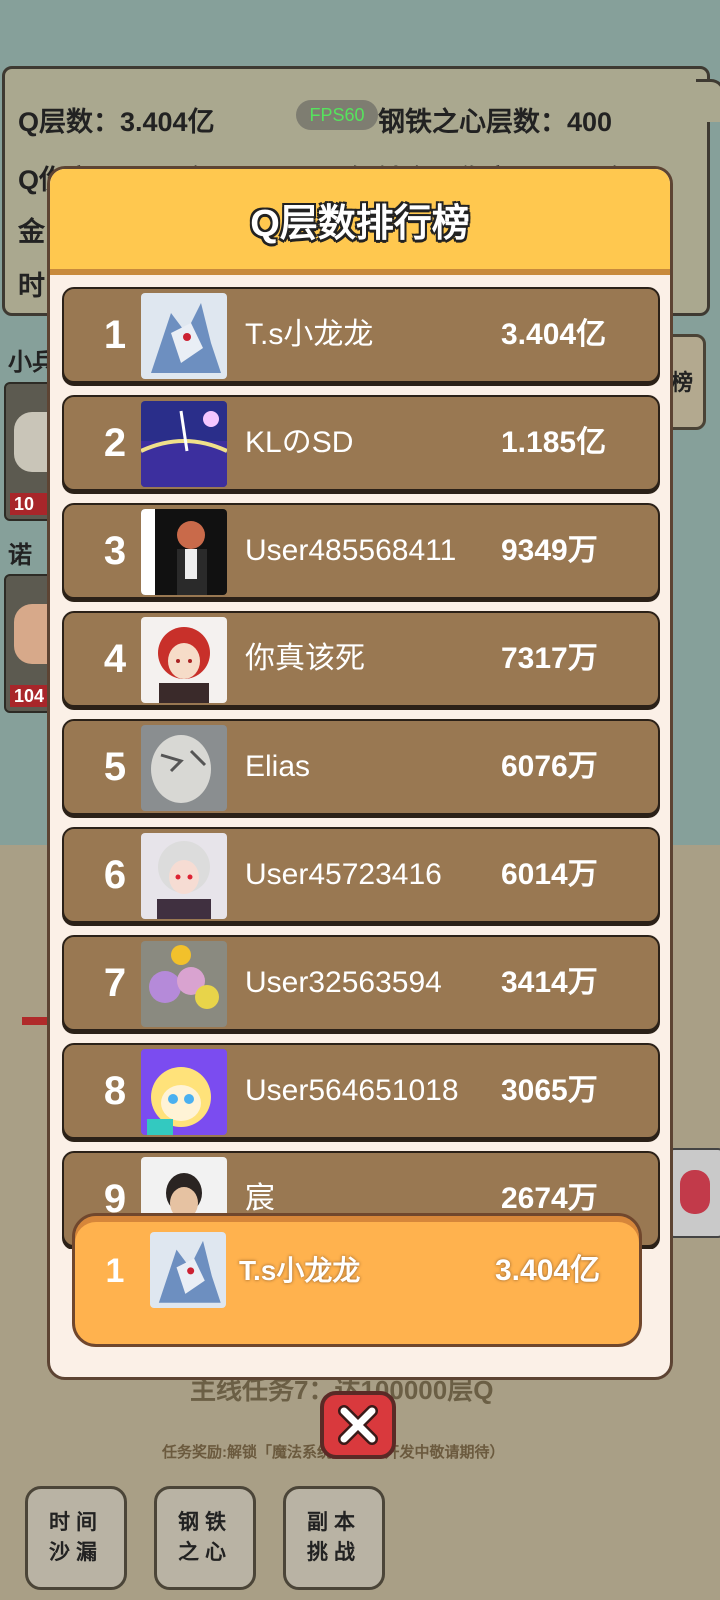 Image resolution: width=720 pixels, height=1600 pixels. What do you see at coordinates (115, 1091) in the screenshot?
I see `rank-number: 8` at bounding box center [115, 1091].